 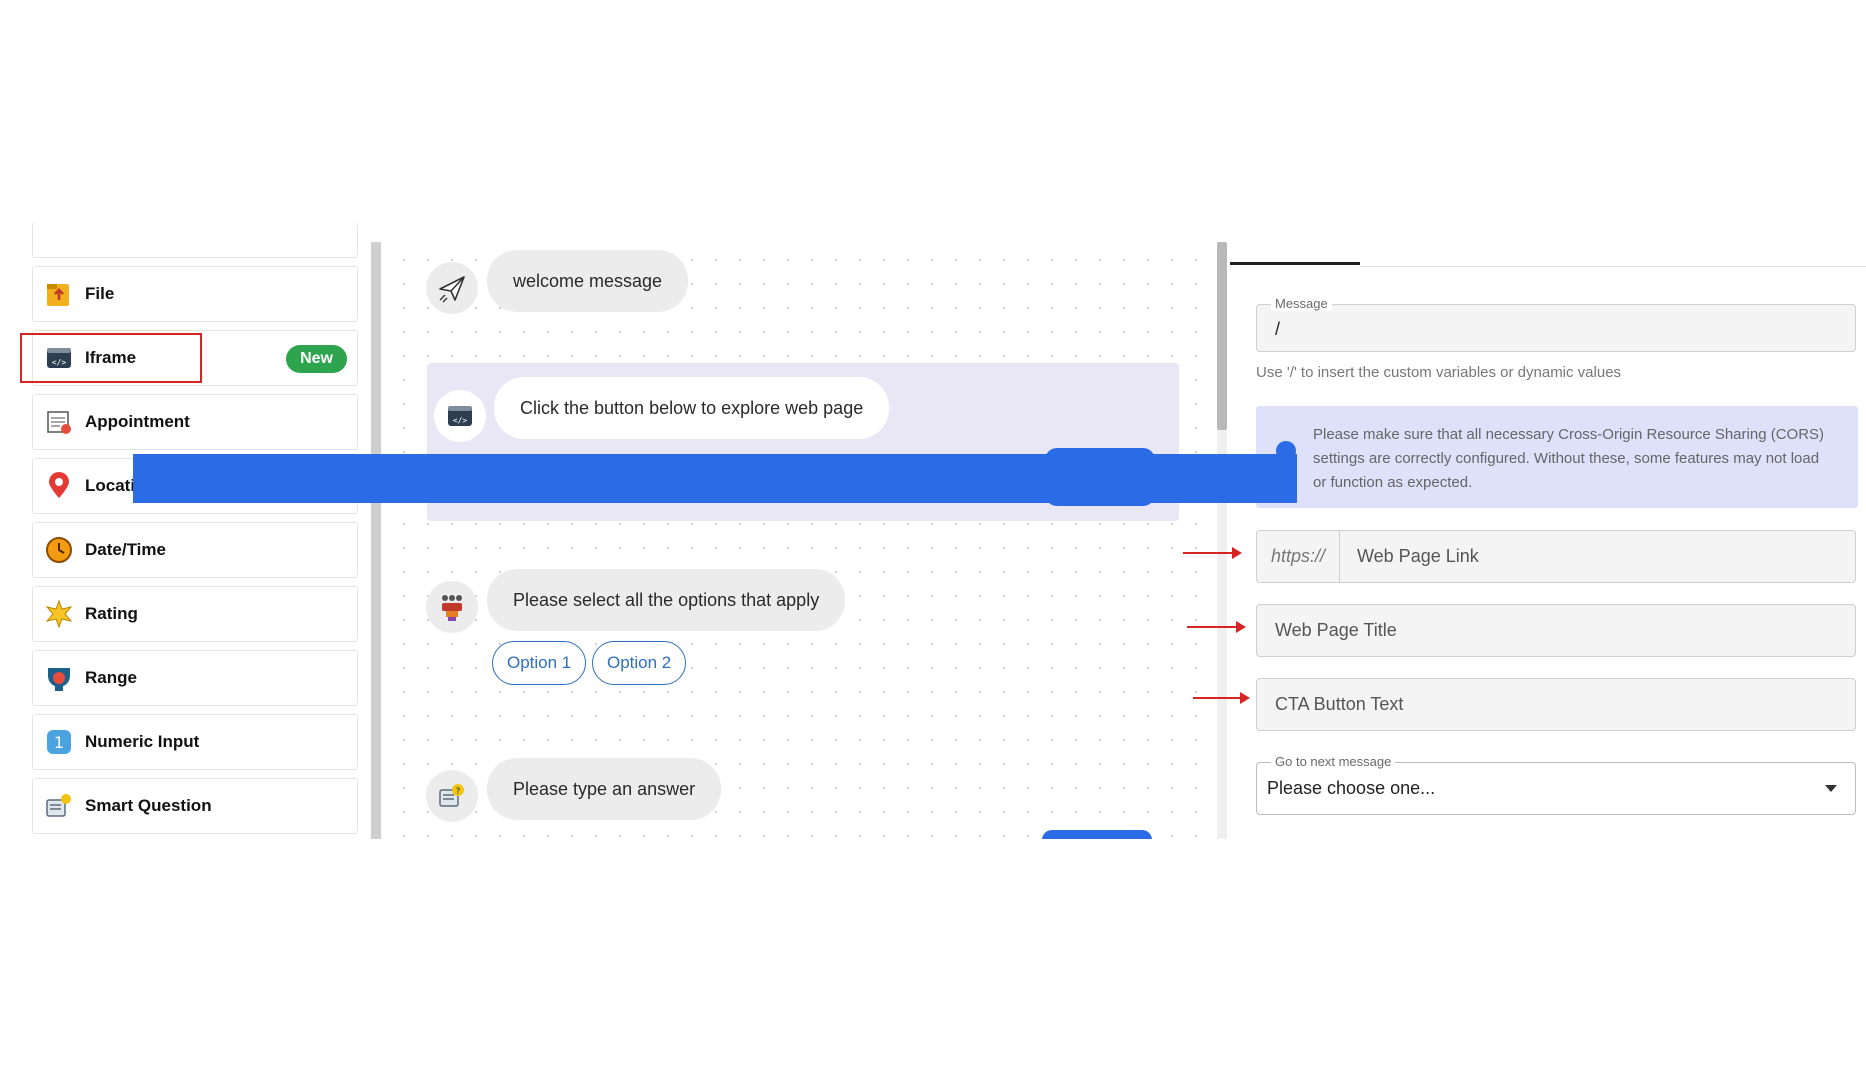 I want to click on redaction-bar-notch, so click(x=1100, y=477).